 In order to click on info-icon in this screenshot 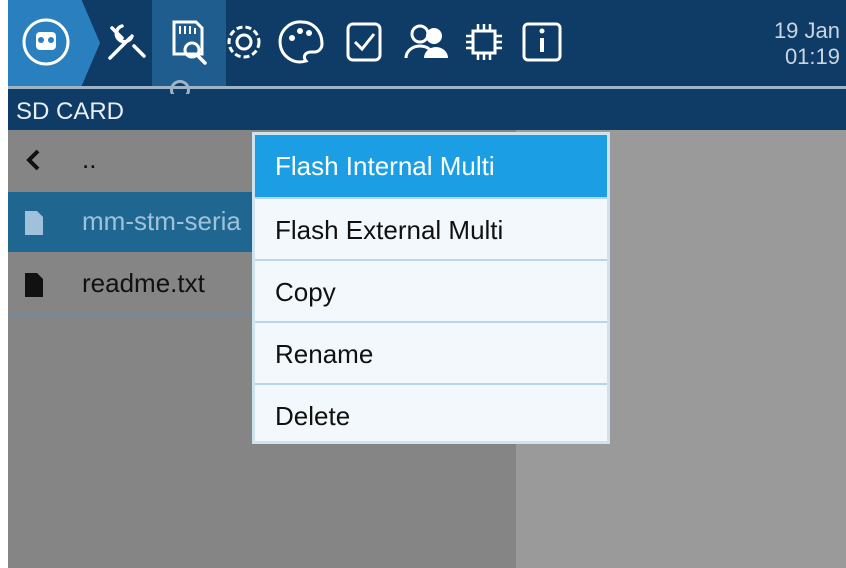, I will do `click(542, 42)`.